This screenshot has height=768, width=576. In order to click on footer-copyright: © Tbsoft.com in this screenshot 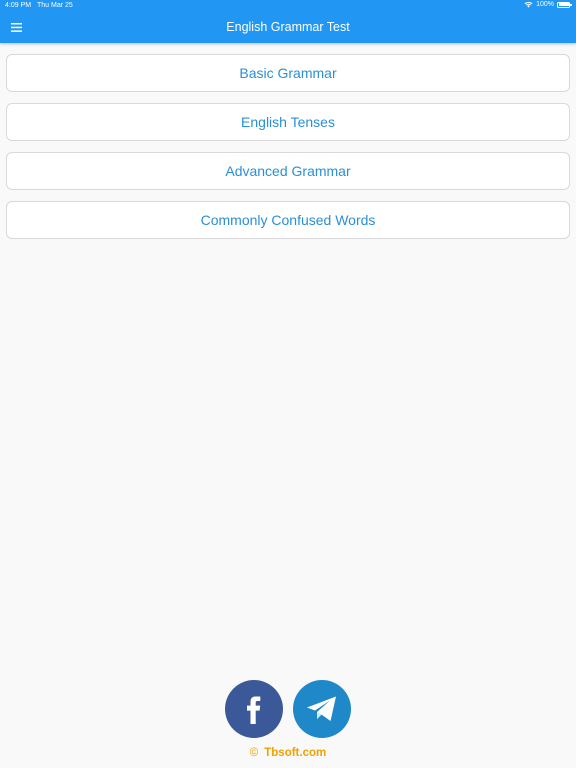, I will do `click(288, 753)`.